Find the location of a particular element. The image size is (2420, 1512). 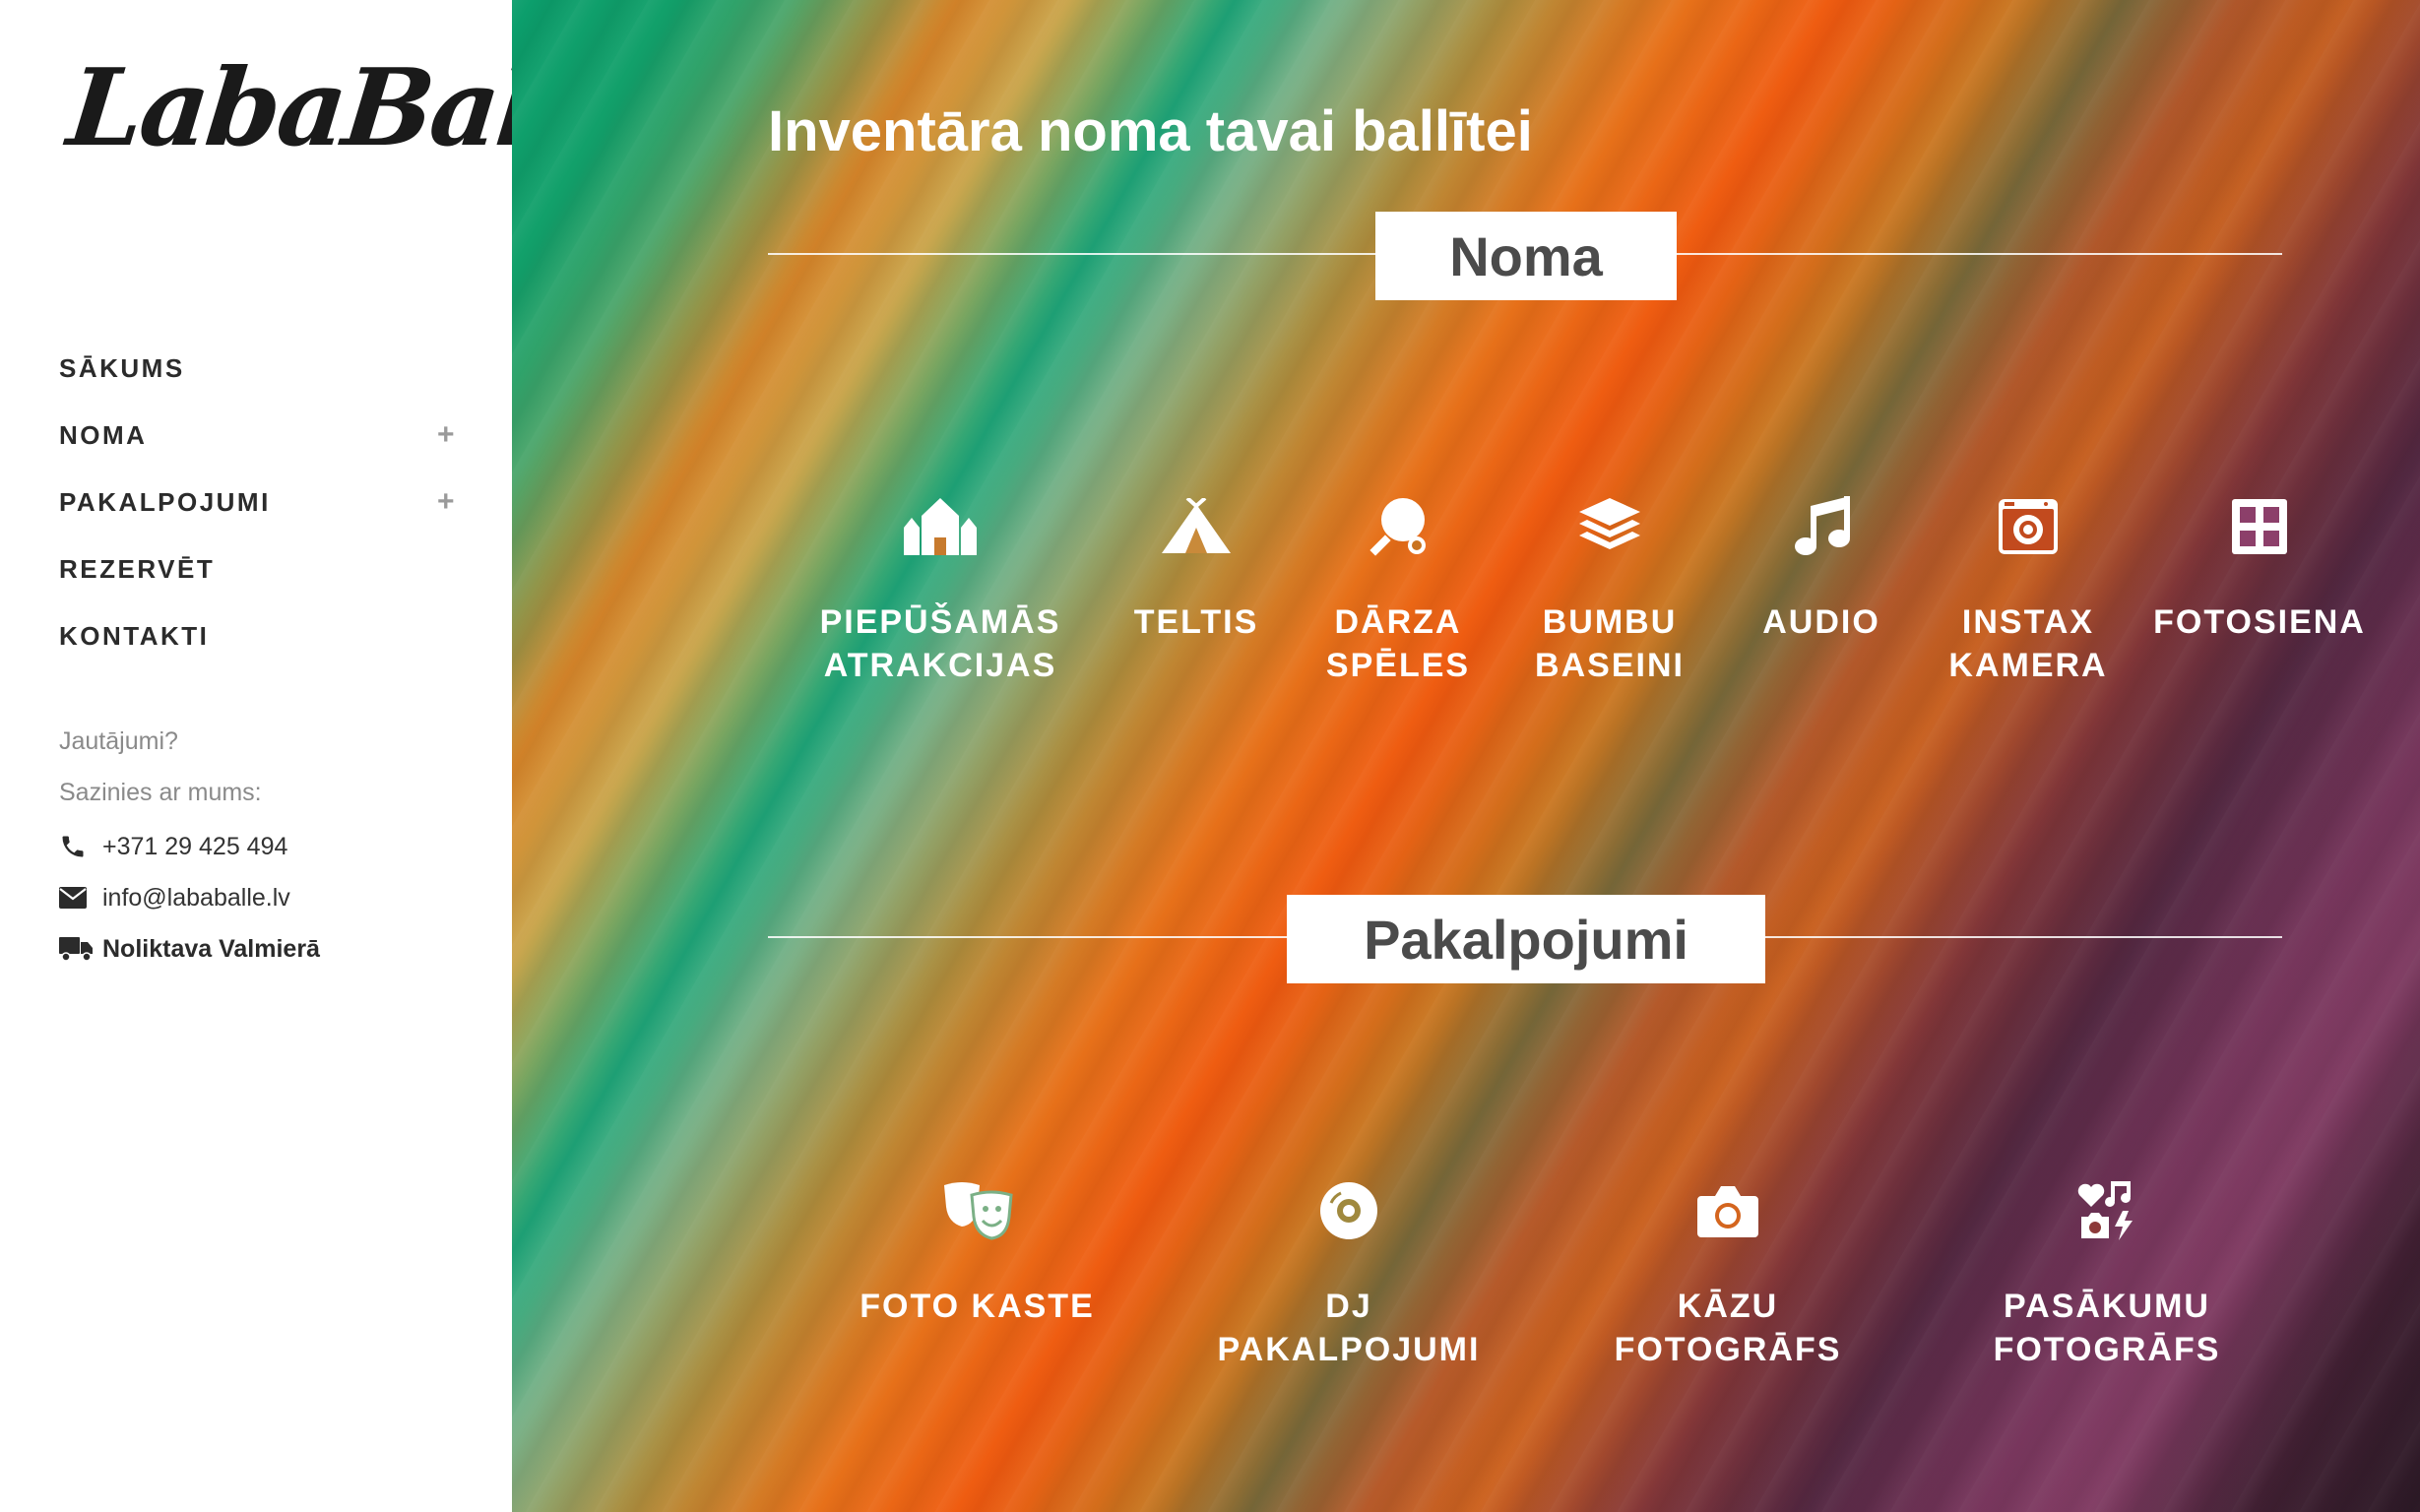

rental-item-label: BUMBU BASEINI is located at coordinates (1610, 643).